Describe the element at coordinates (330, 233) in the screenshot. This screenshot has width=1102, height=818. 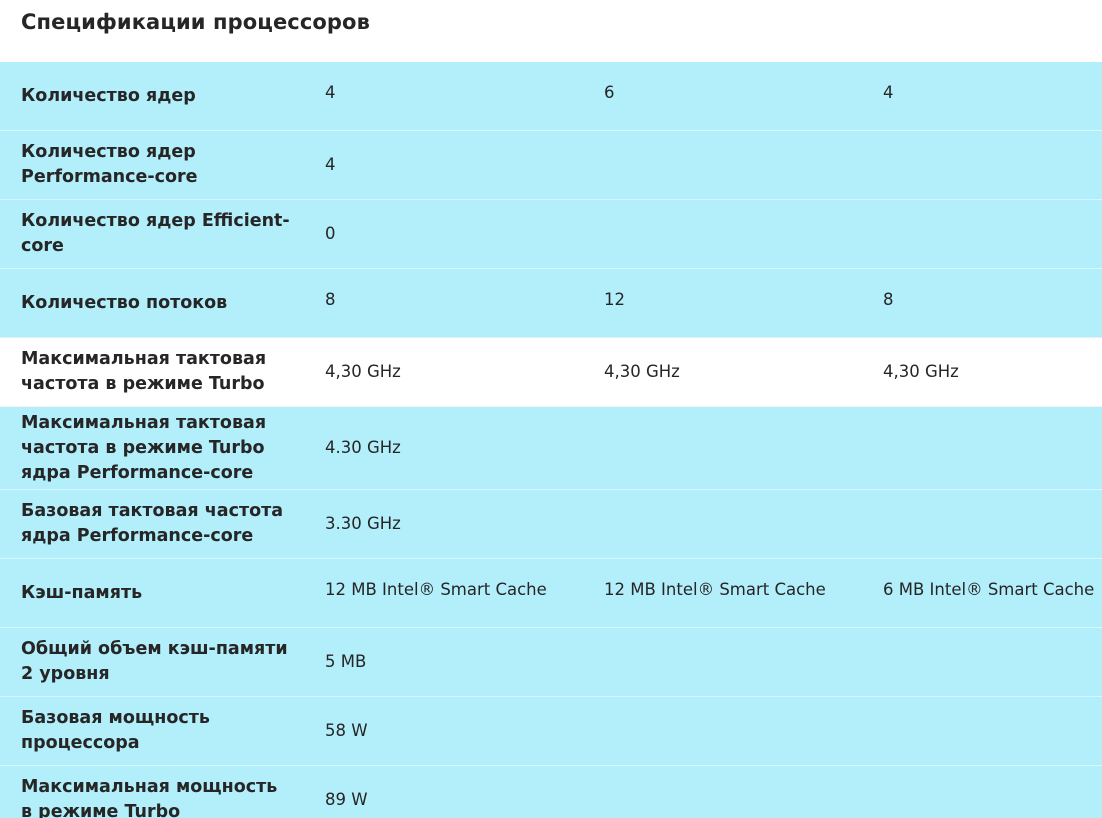
I see `spec-value-col1: 0` at that location.